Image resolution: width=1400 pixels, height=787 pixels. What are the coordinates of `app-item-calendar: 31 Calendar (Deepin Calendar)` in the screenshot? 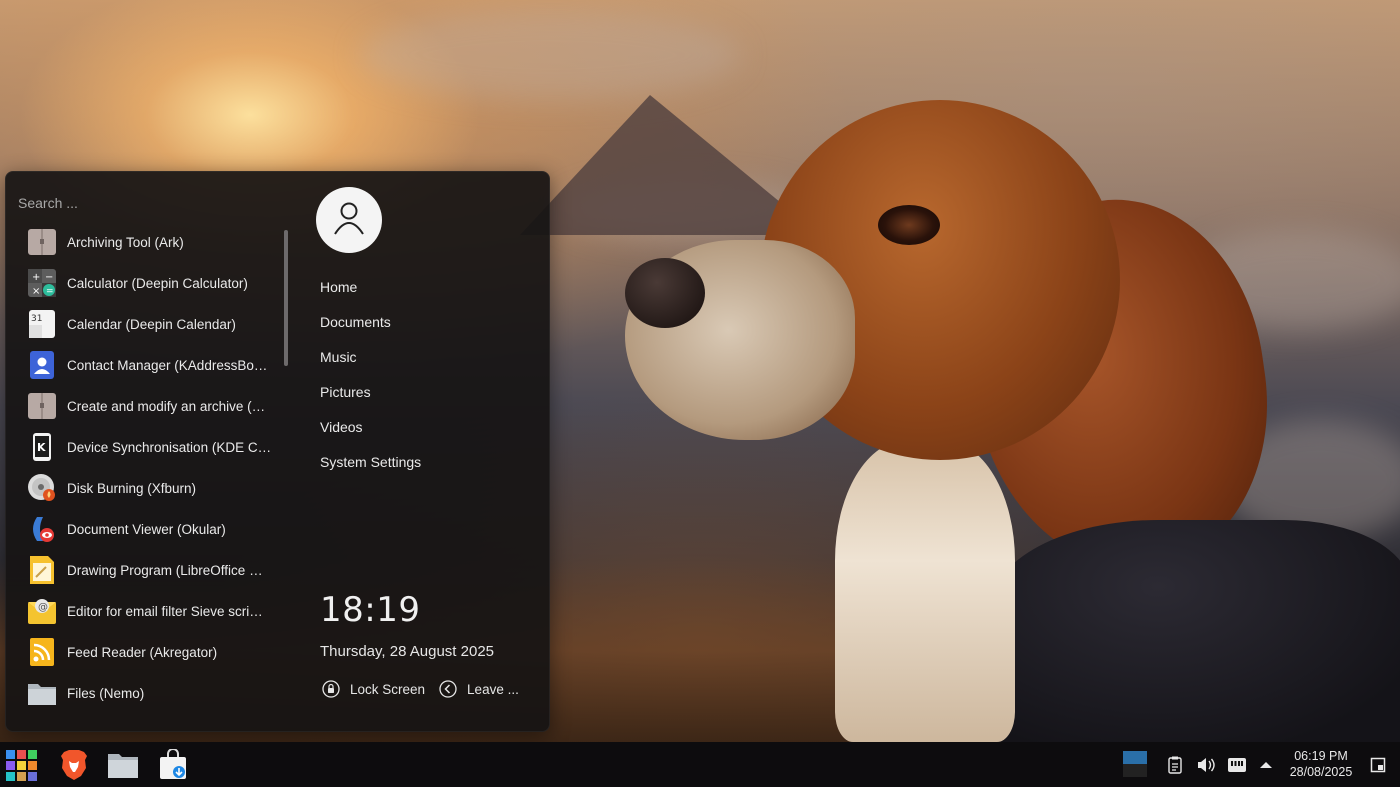 It's located at (149, 324).